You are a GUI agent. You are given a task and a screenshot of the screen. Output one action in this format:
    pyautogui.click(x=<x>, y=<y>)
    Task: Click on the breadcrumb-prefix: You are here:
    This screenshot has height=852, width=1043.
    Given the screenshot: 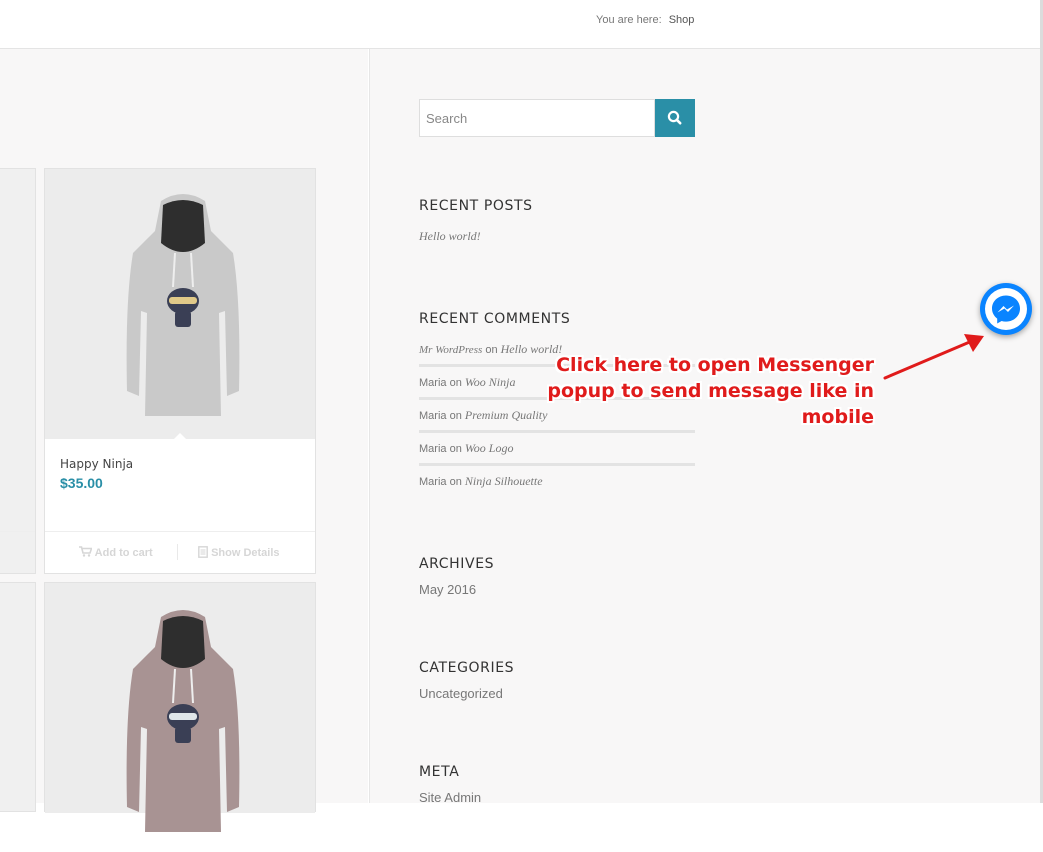 What is the action you would take?
    pyautogui.click(x=629, y=20)
    